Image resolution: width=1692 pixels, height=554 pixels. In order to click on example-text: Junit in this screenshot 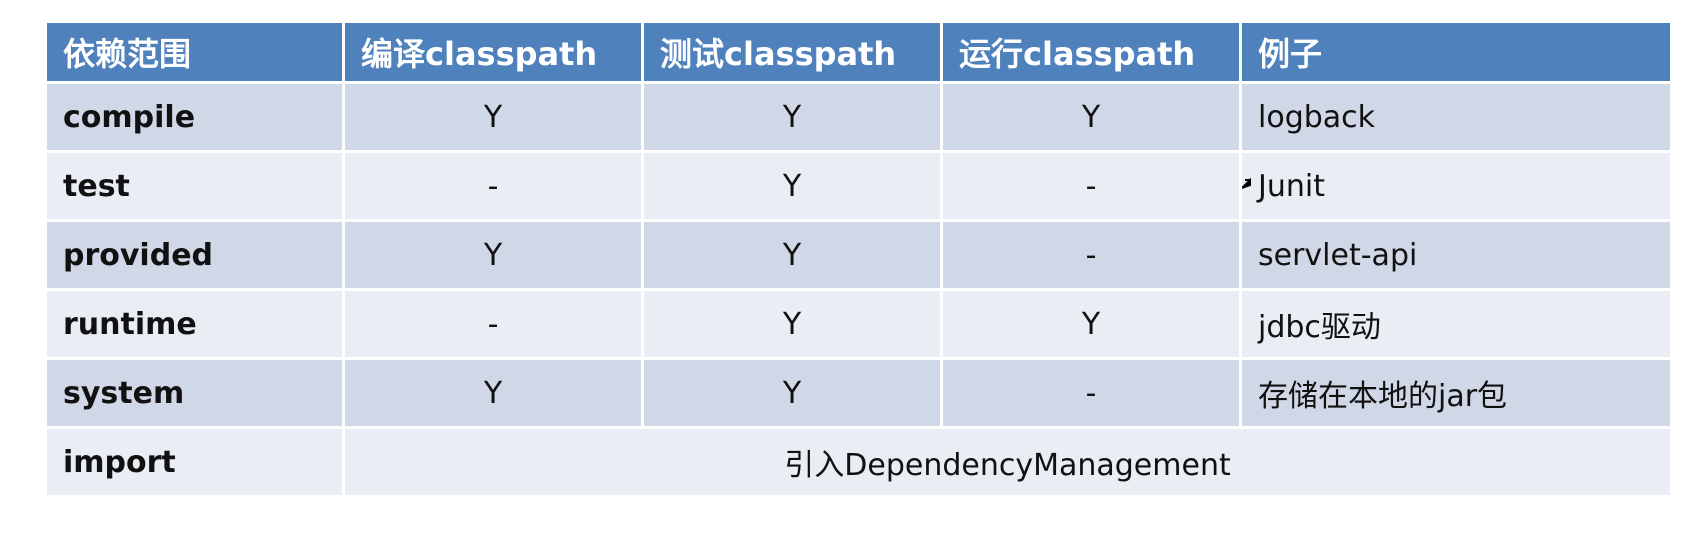, I will do `click(1291, 186)`.